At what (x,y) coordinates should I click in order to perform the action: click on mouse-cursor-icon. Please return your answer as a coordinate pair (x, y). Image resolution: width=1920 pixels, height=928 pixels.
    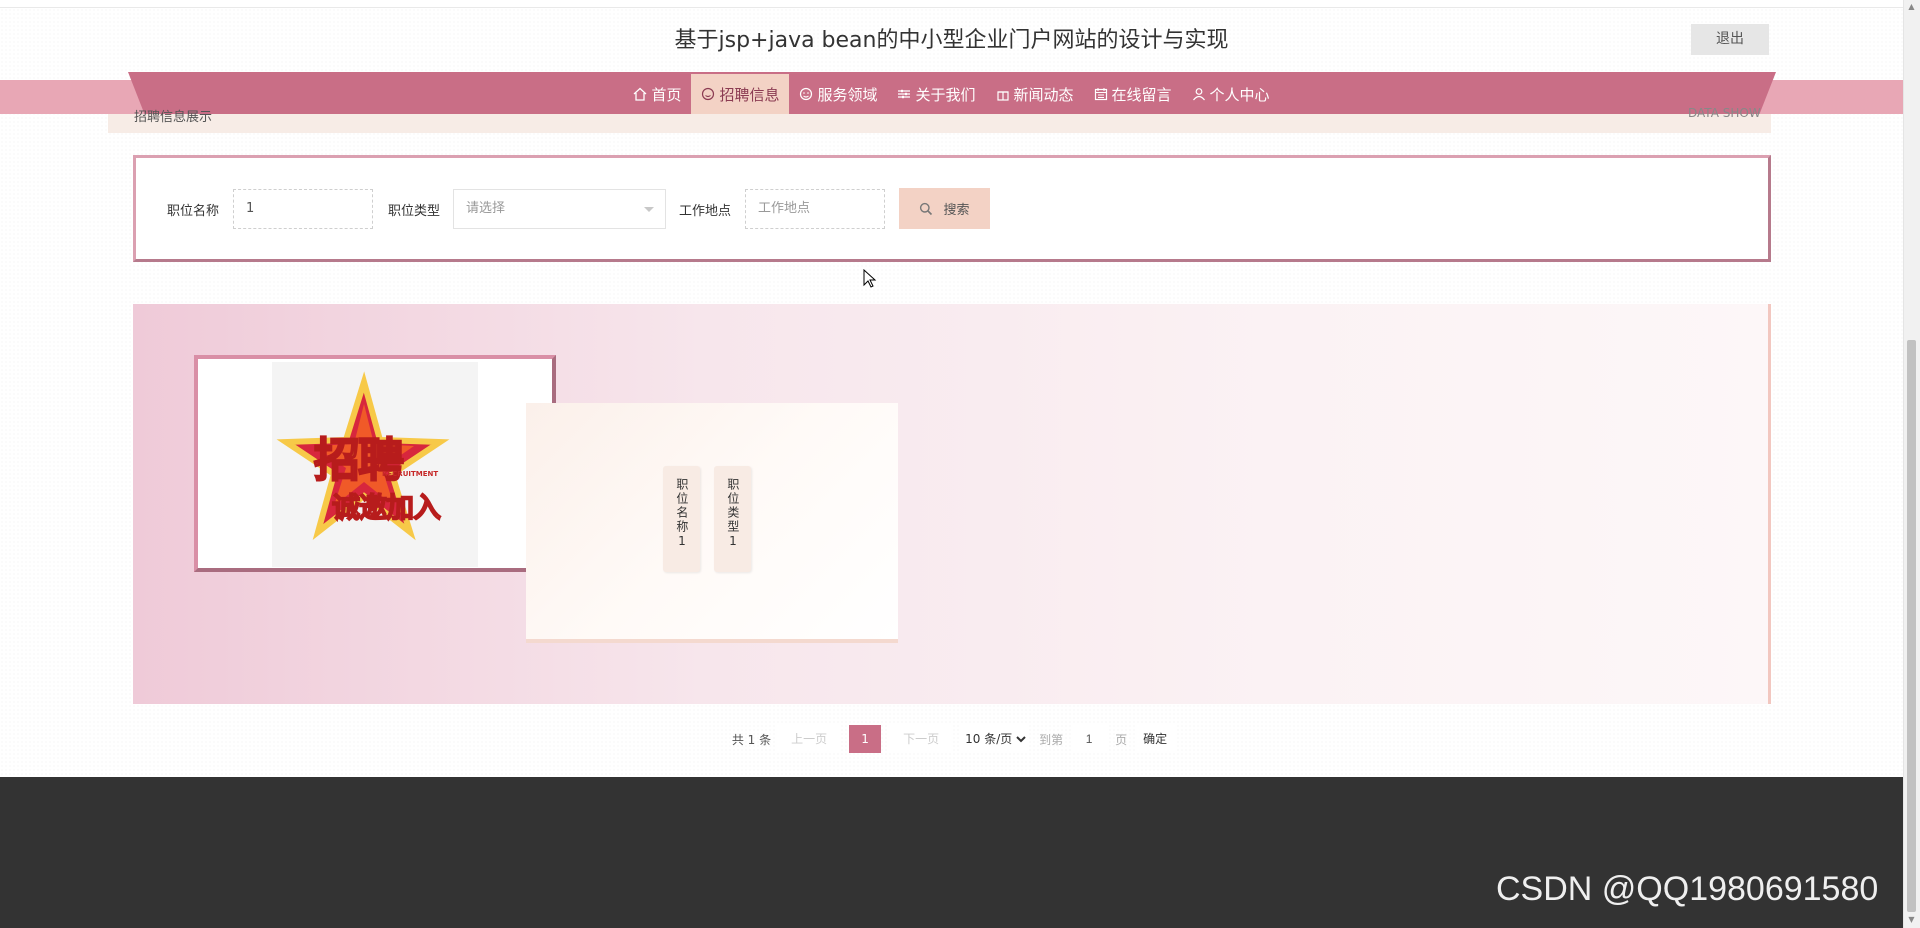
    Looking at the image, I should click on (870, 278).